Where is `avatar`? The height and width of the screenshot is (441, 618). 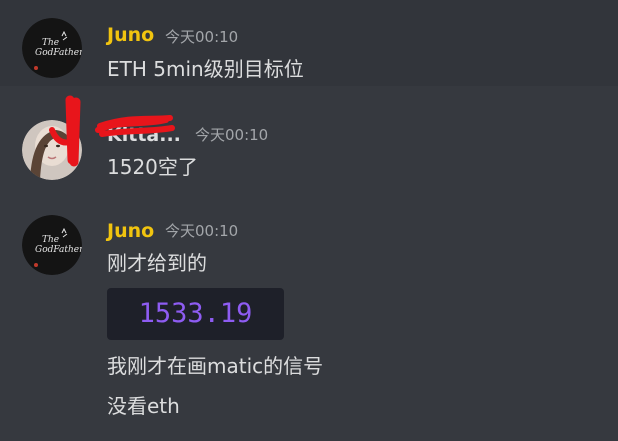
avatar is located at coordinates (52, 150).